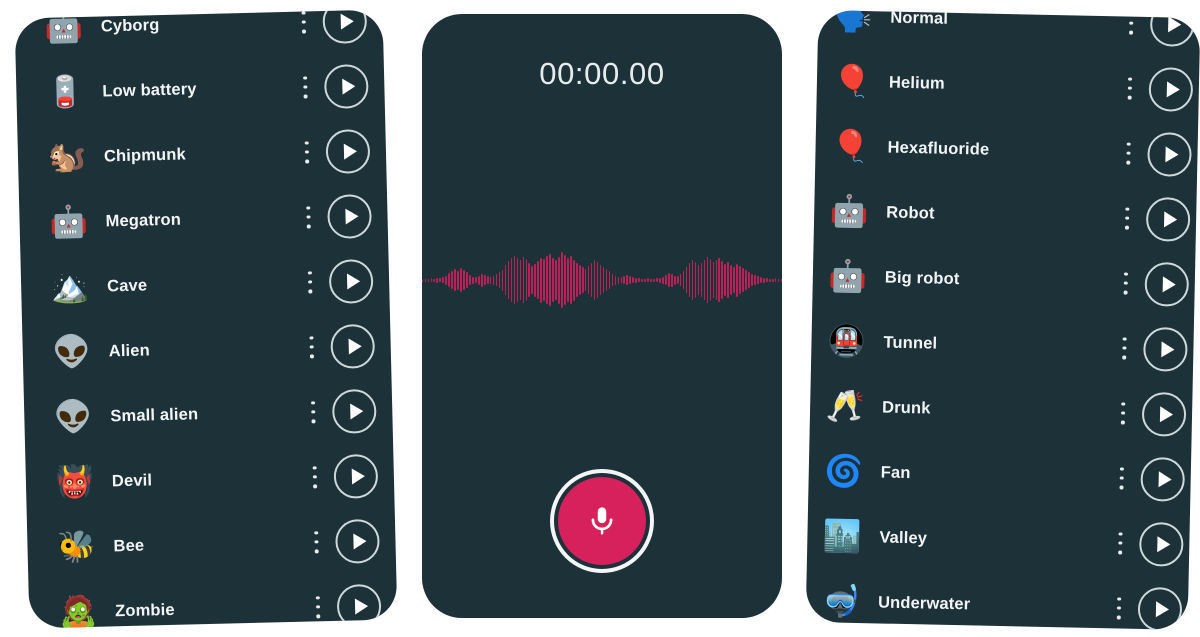  What do you see at coordinates (853, 23) in the screenshot?
I see `normal-icon: 🗣️` at bounding box center [853, 23].